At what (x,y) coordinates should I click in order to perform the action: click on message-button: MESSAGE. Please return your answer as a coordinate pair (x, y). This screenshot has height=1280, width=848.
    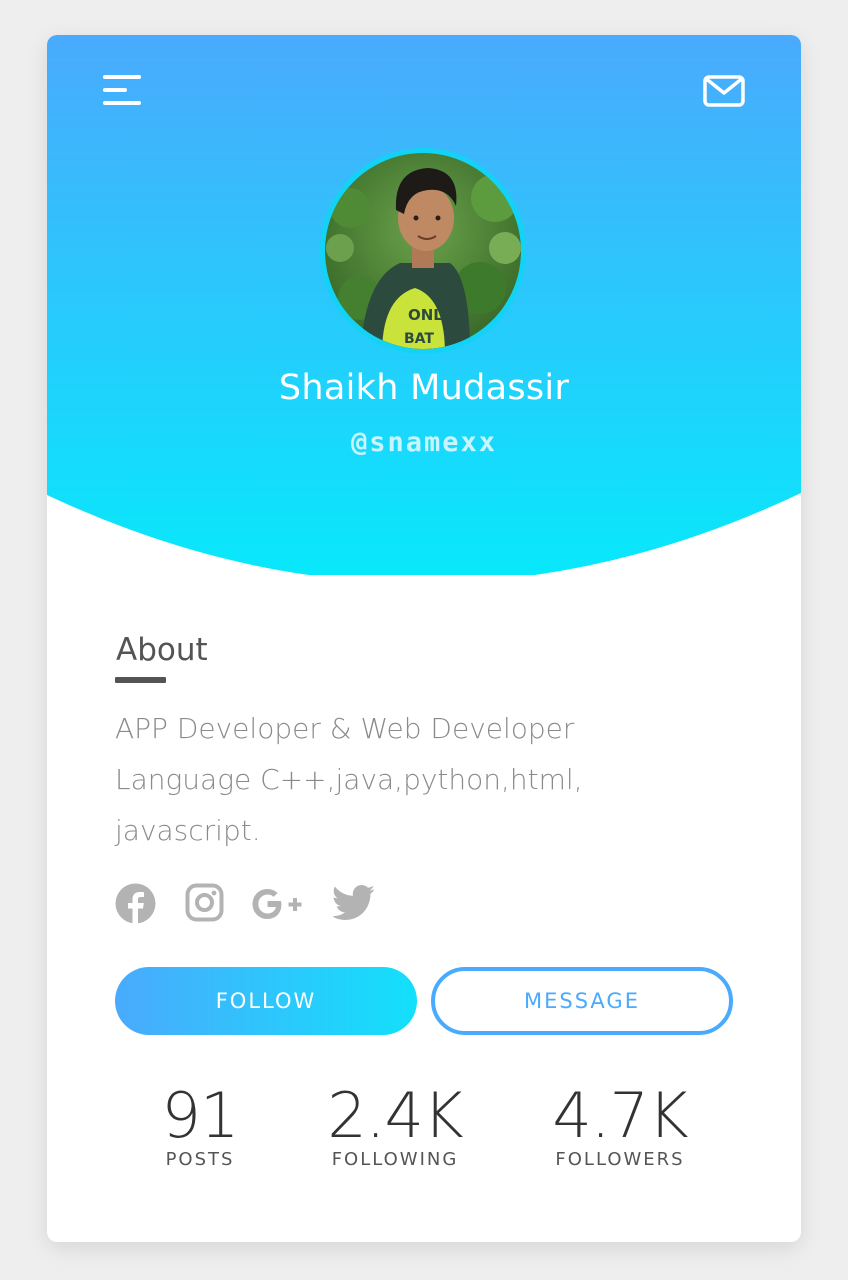
    Looking at the image, I should click on (582, 1001).